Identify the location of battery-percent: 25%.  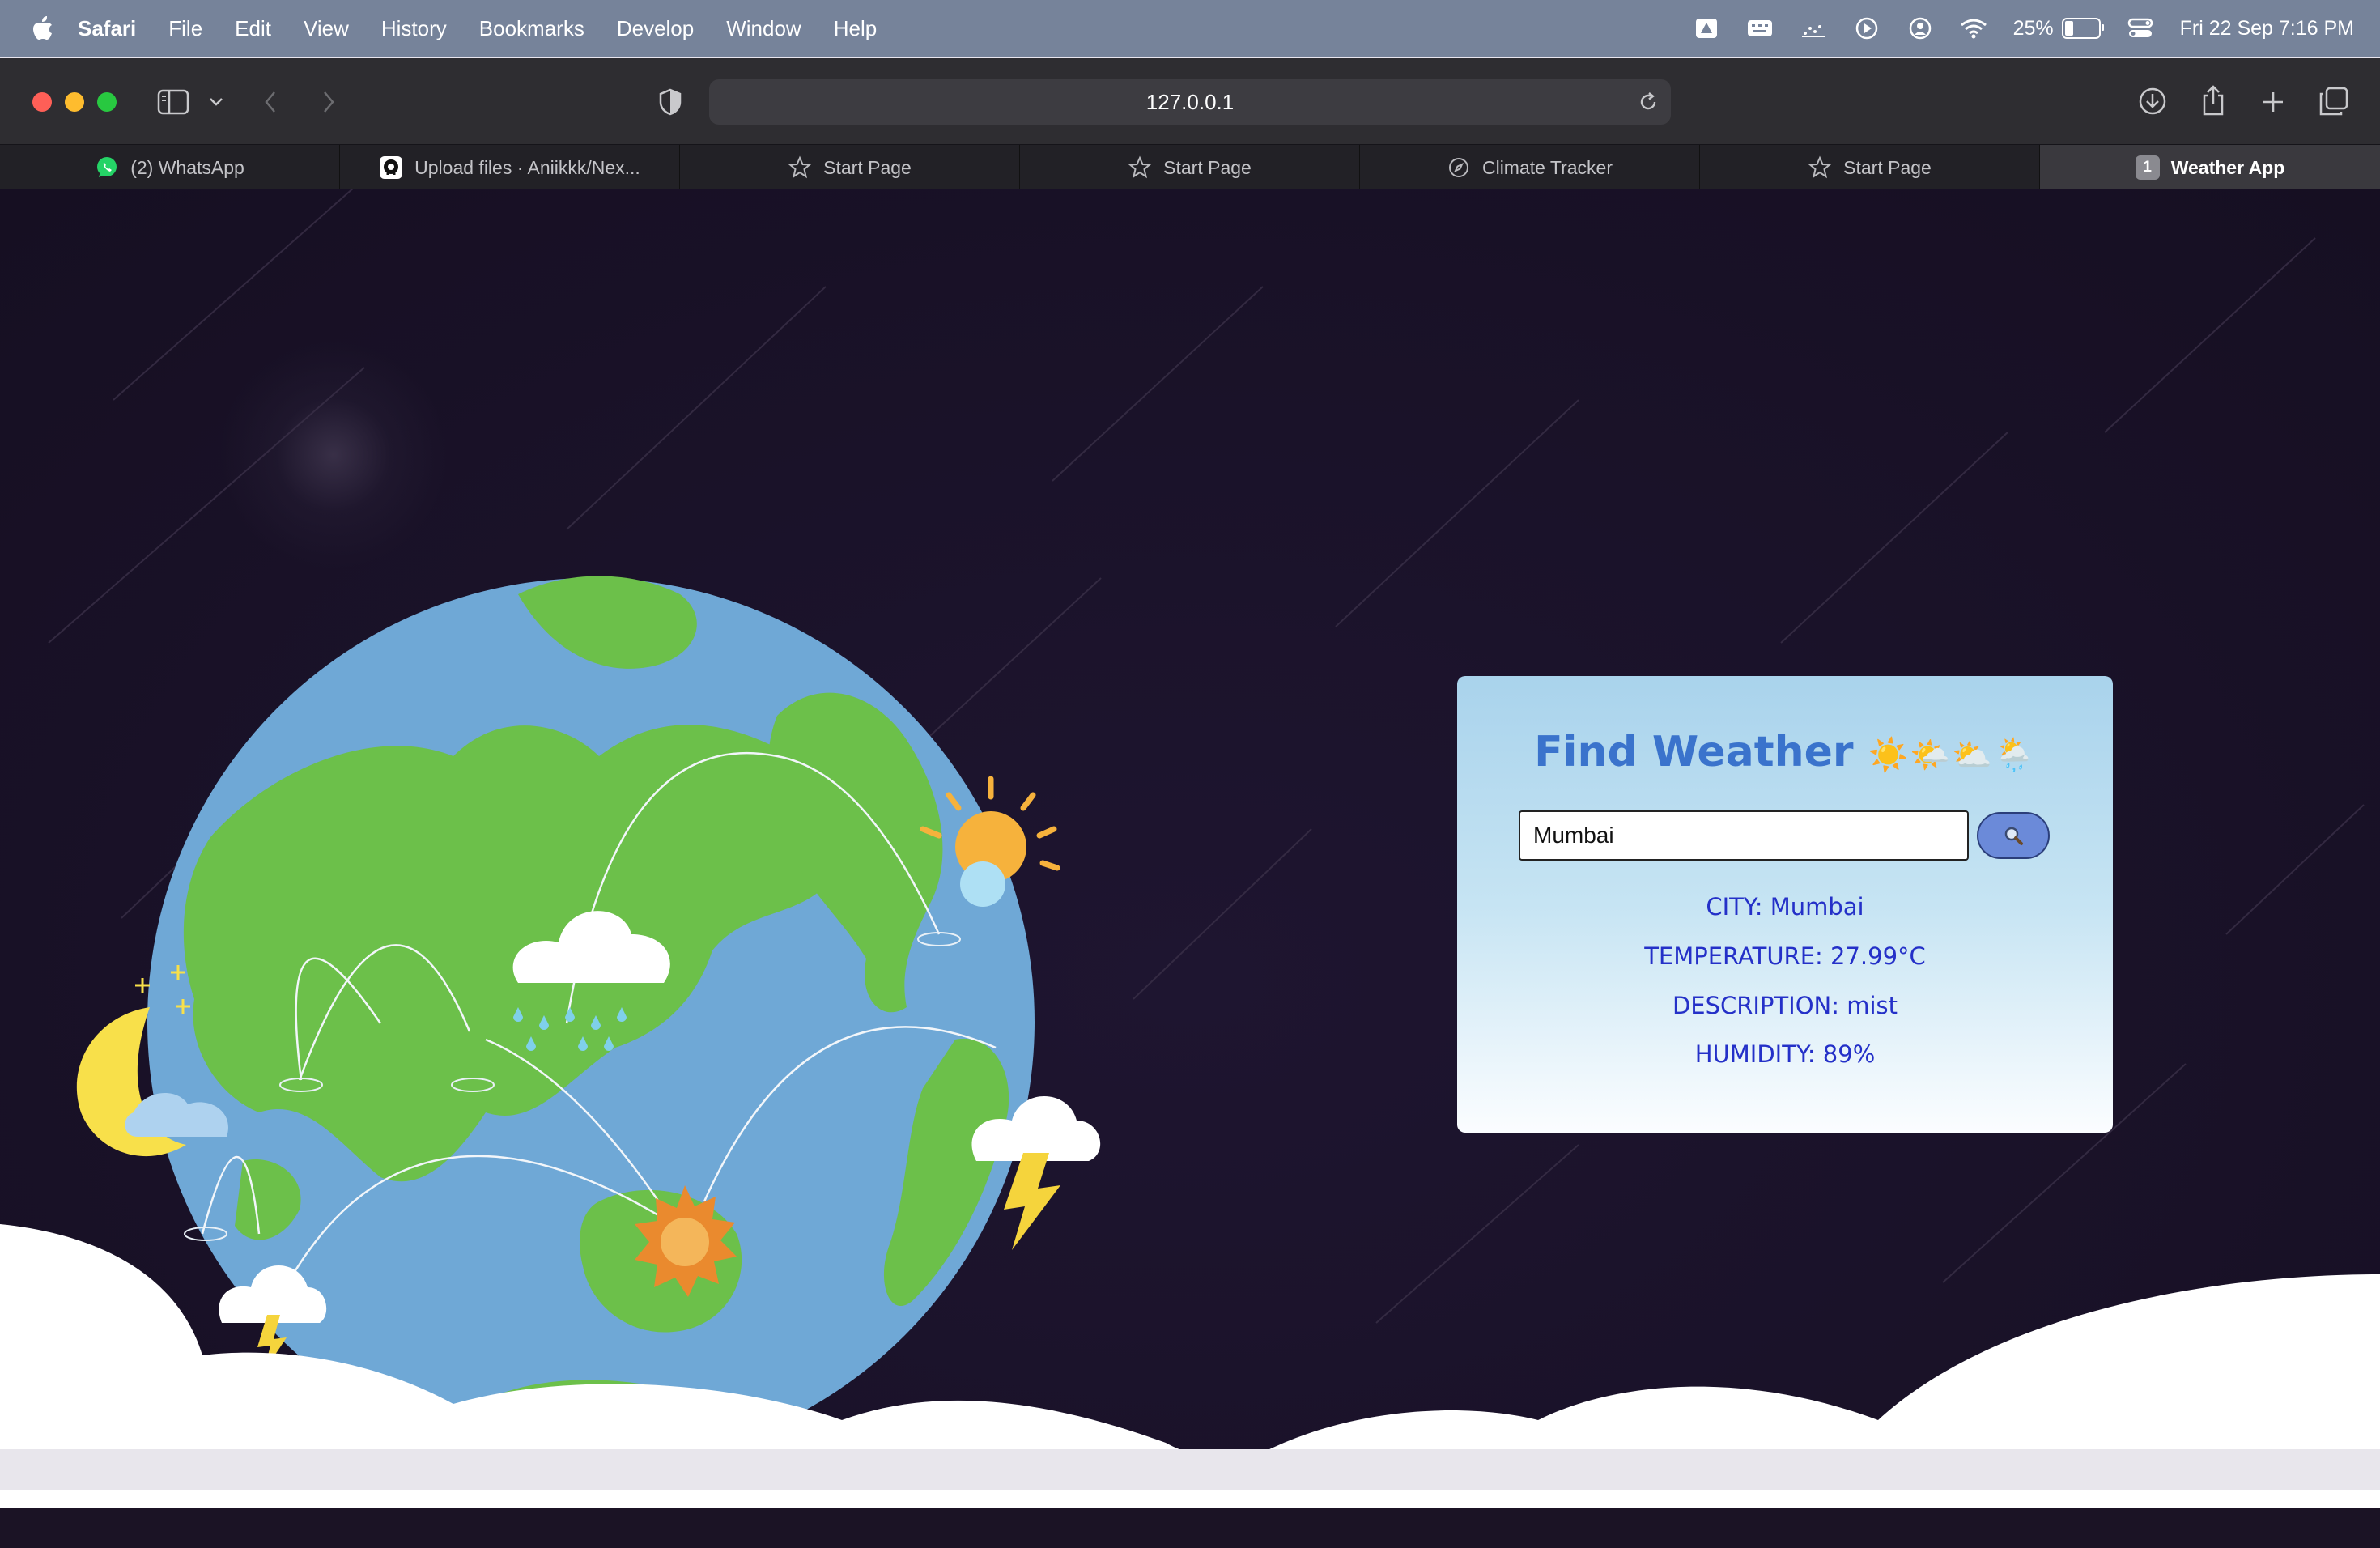
(2033, 28).